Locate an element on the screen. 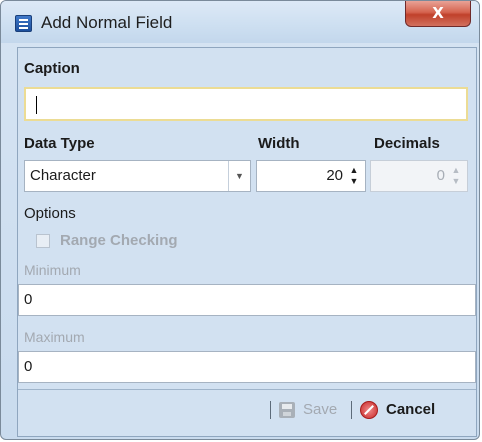 The height and width of the screenshot is (442, 482). options-label: Options is located at coordinates (50, 213).